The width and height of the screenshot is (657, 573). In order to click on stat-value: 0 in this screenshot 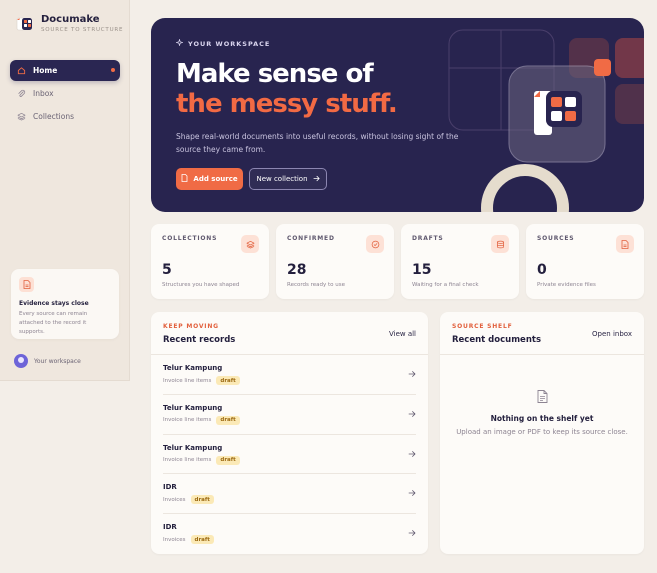, I will do `click(542, 270)`.